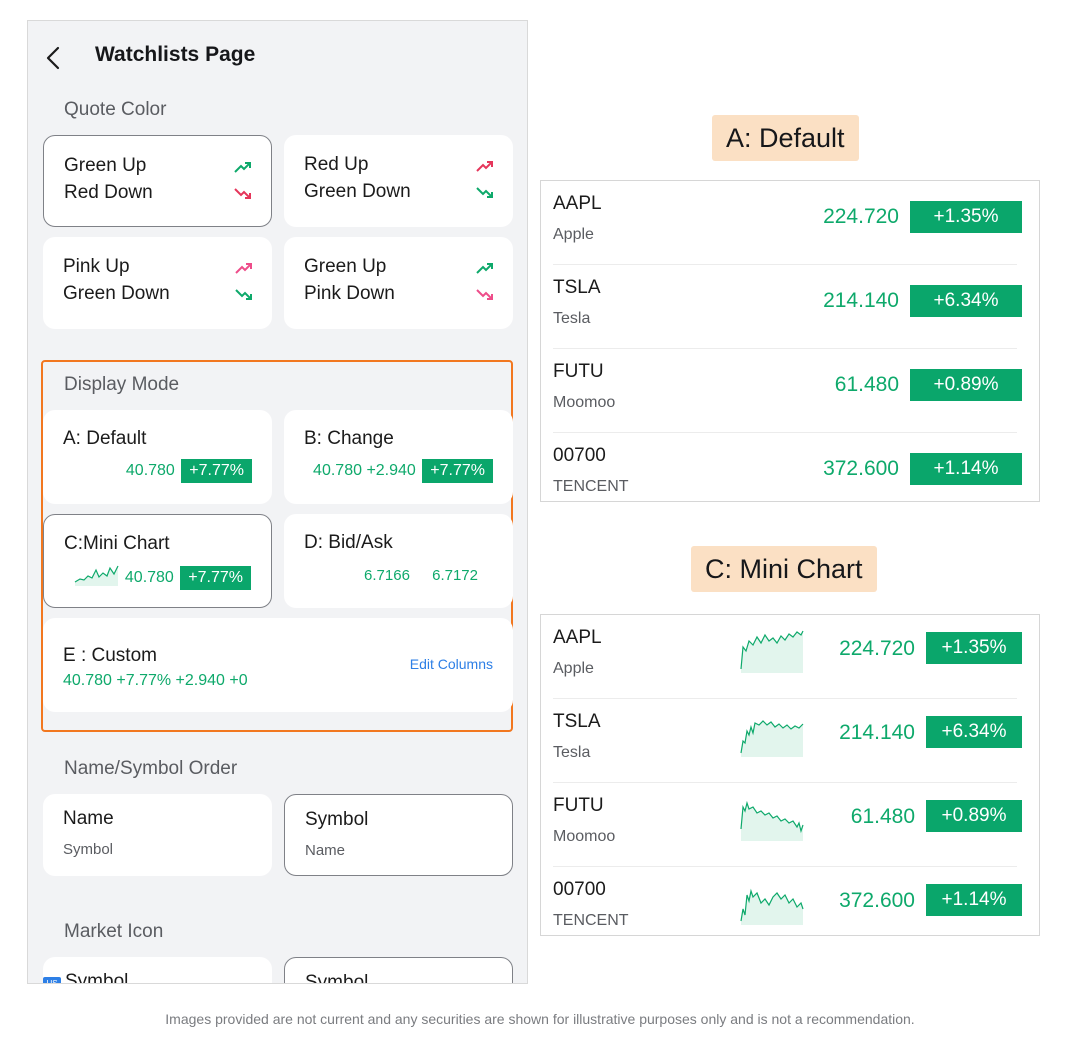 This screenshot has width=1080, height=1049. What do you see at coordinates (117, 543) in the screenshot?
I see `display-mode-name: C:Mini Chart` at bounding box center [117, 543].